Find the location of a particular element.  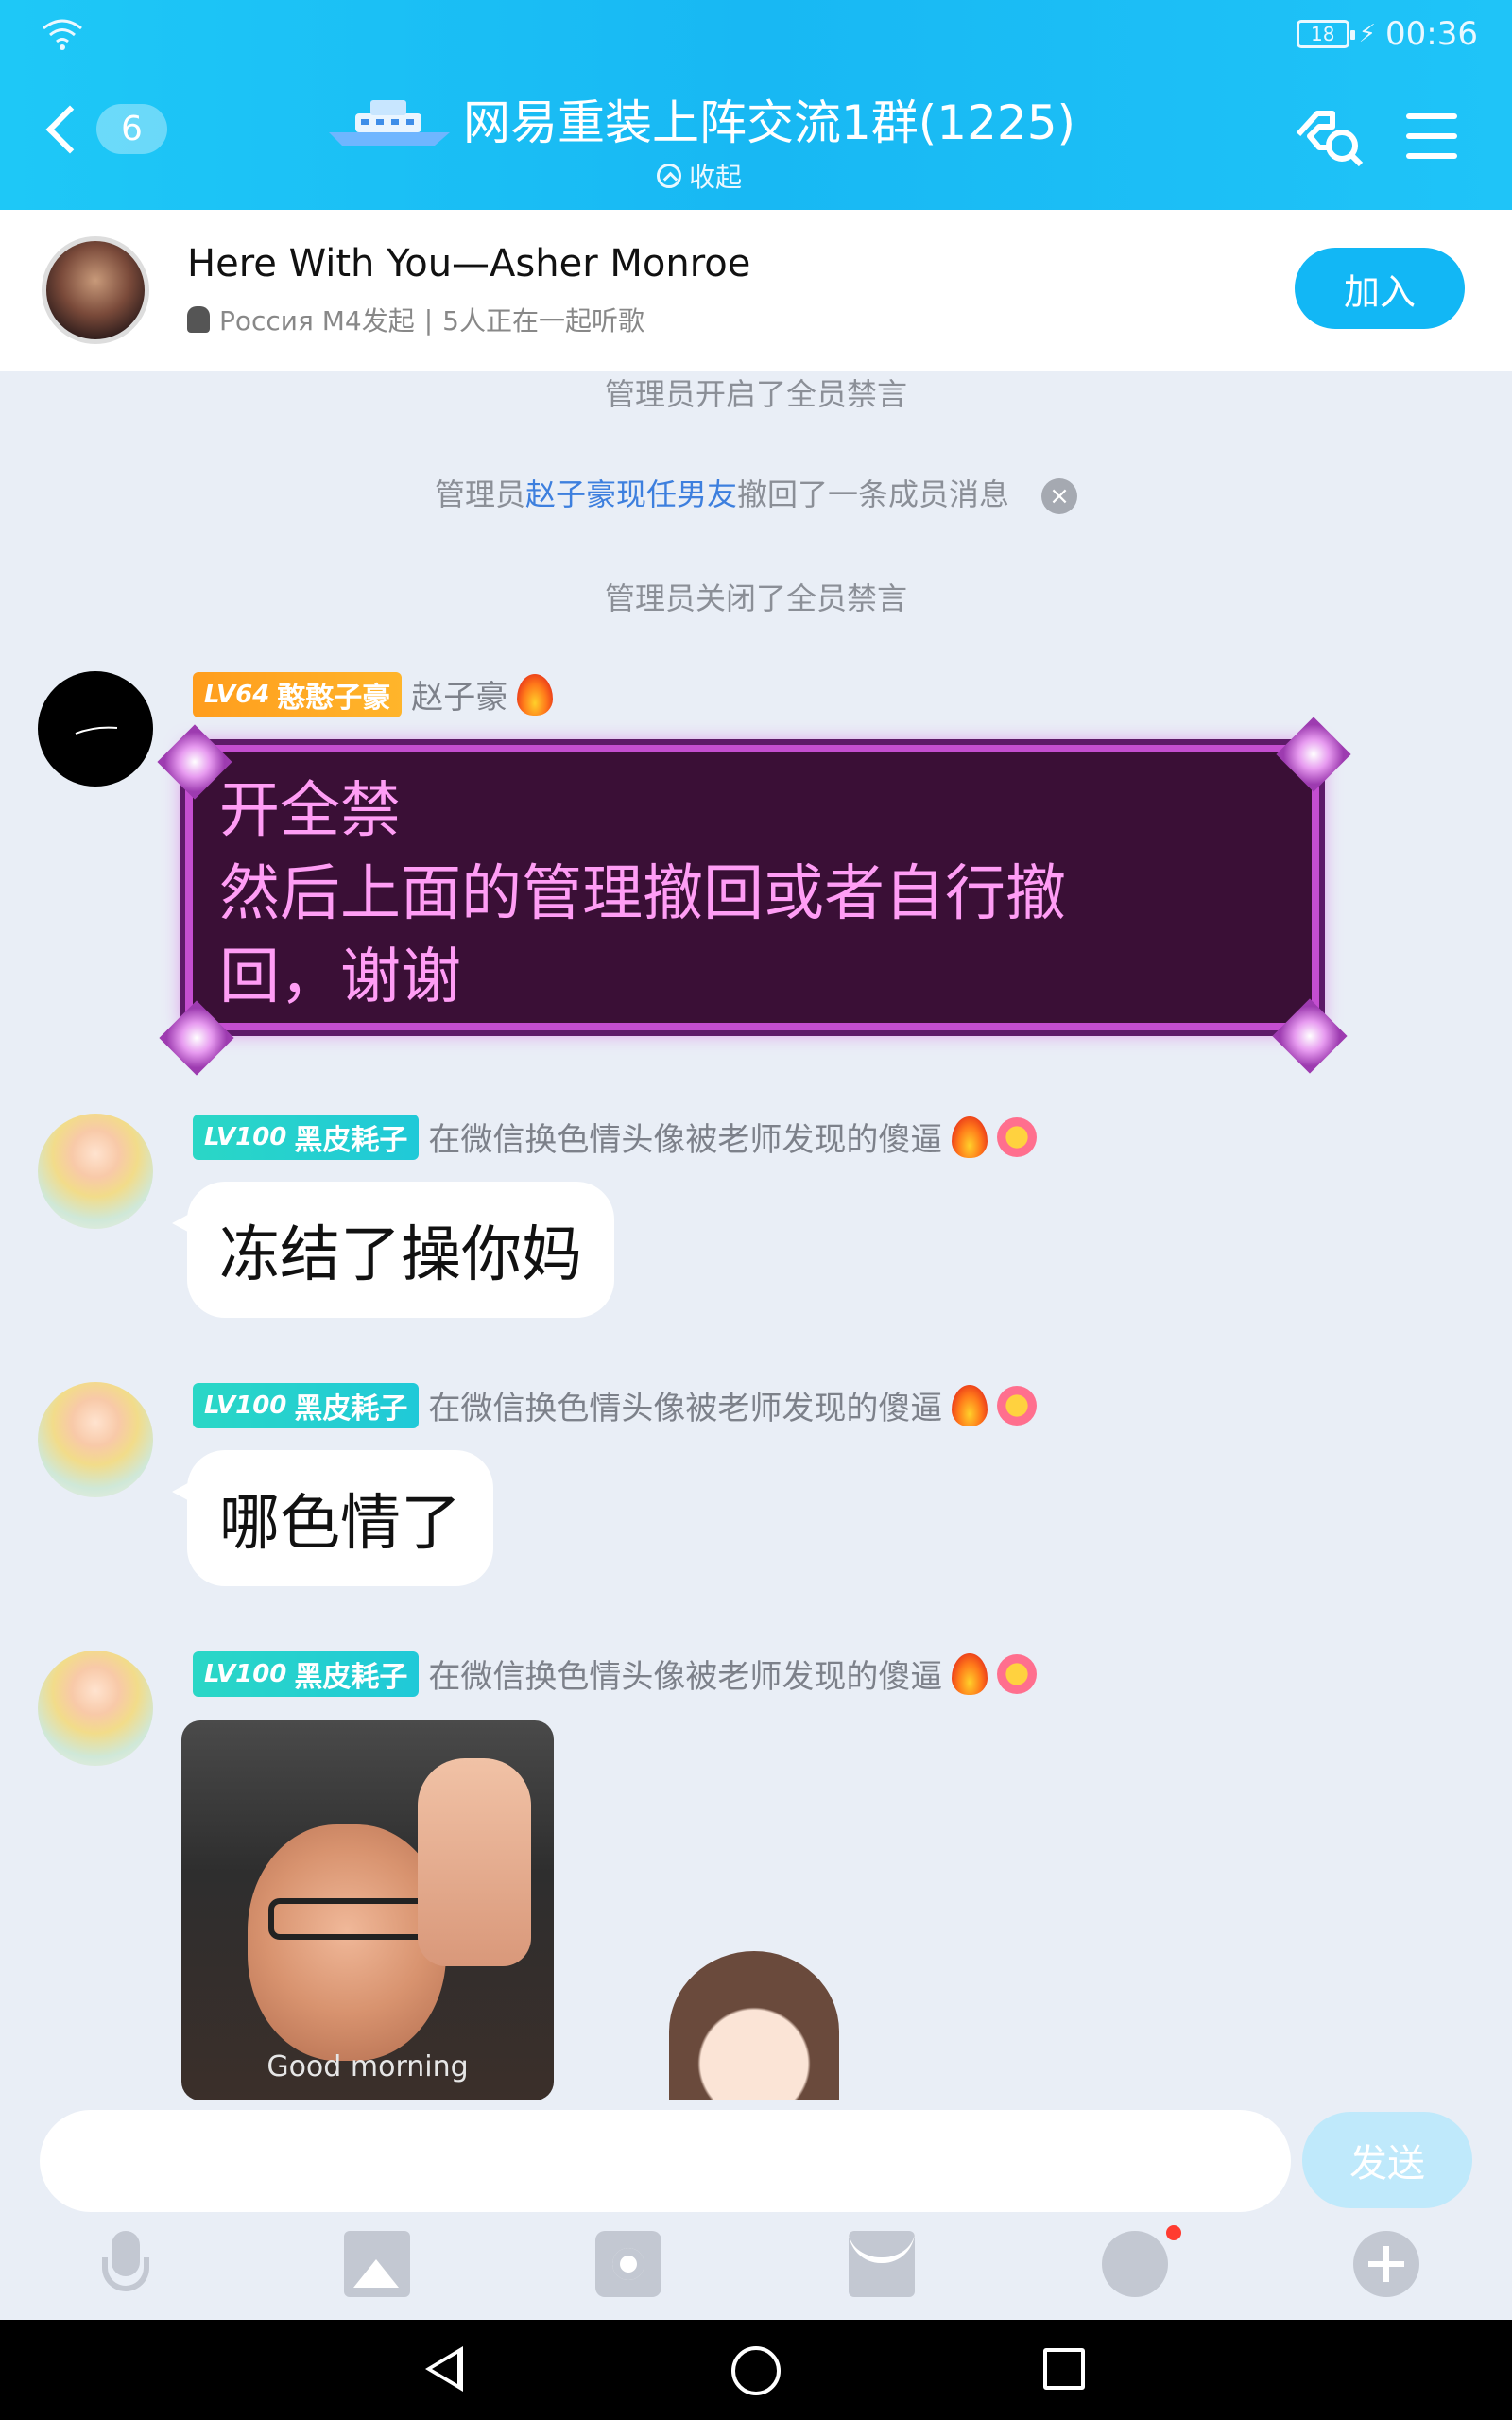

plus-icon is located at coordinates (1386, 2264).